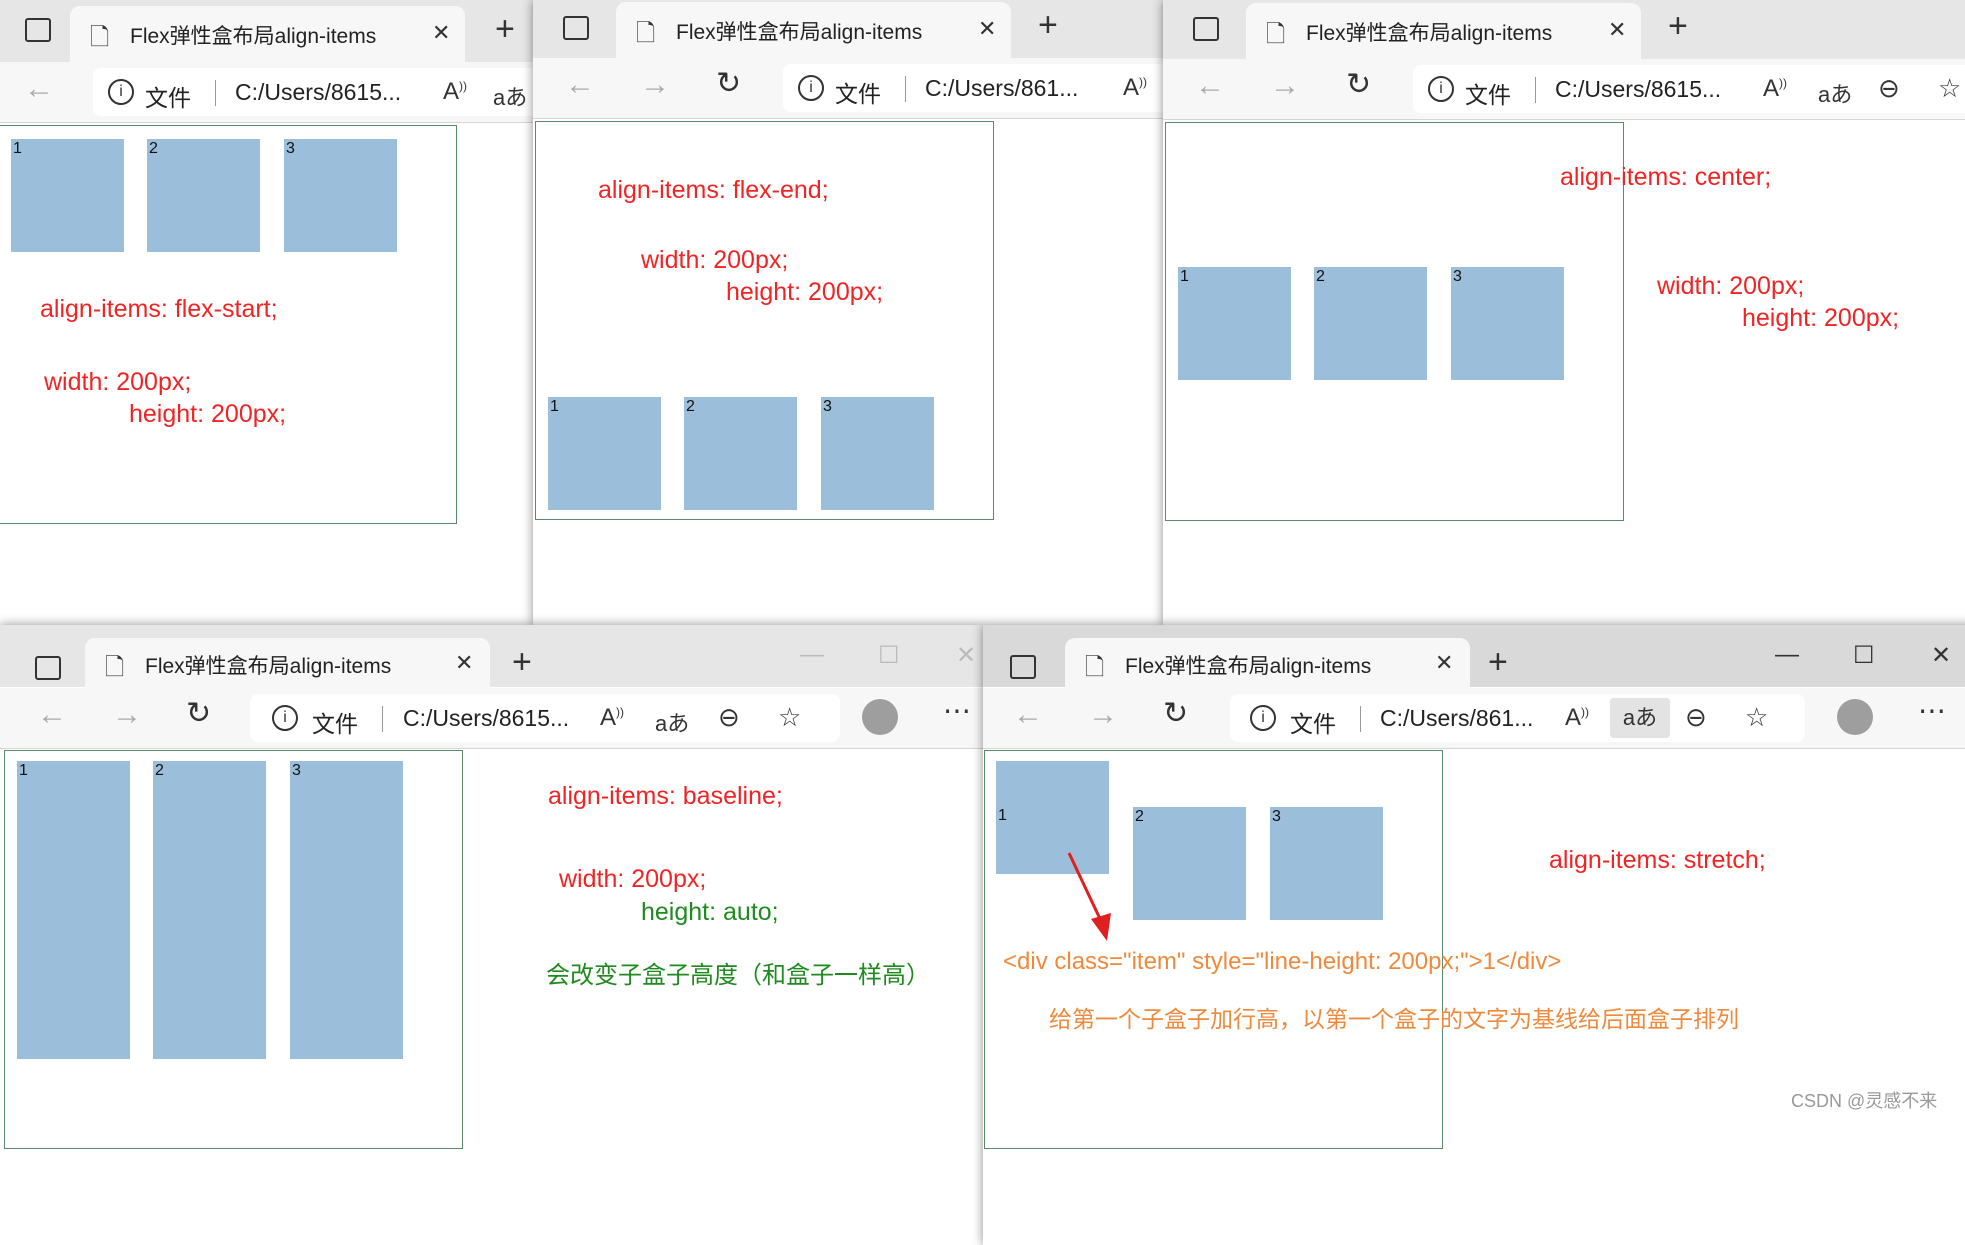  Describe the element at coordinates (1517, 718) in the screenshot. I see `address-bar: i 文件 C:/Users/861... A)) aあ ⊖ ☆` at that location.